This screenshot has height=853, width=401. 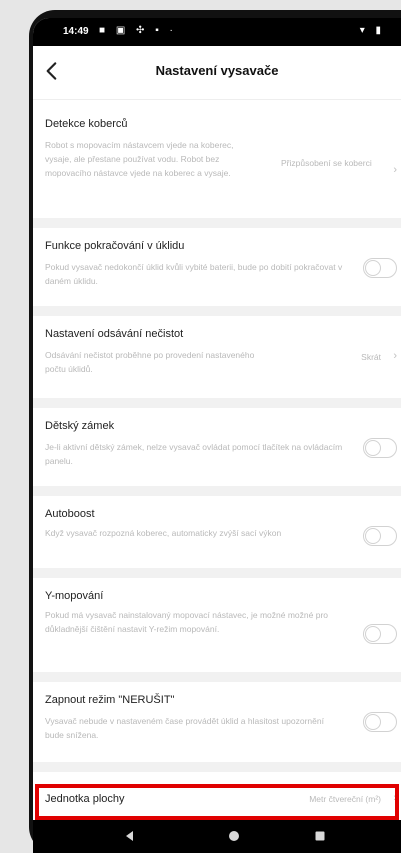 I want to click on setting-title: Zapnout režim "NERUŠIT", so click(x=110, y=700).